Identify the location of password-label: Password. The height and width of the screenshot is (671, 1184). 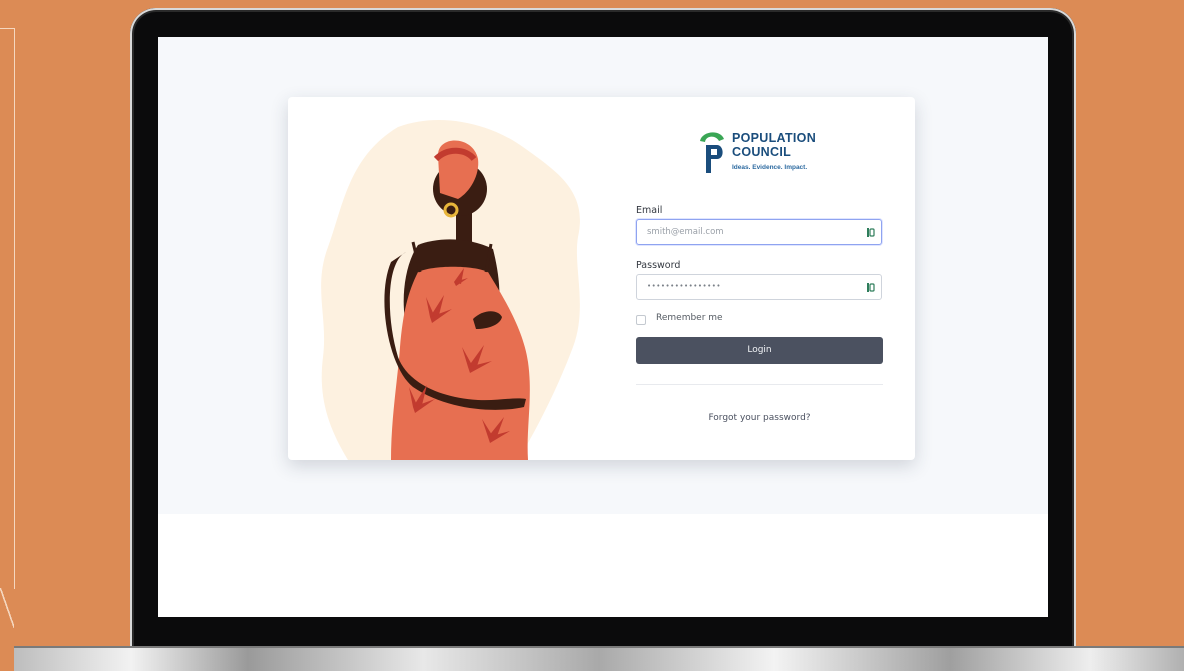
(658, 265).